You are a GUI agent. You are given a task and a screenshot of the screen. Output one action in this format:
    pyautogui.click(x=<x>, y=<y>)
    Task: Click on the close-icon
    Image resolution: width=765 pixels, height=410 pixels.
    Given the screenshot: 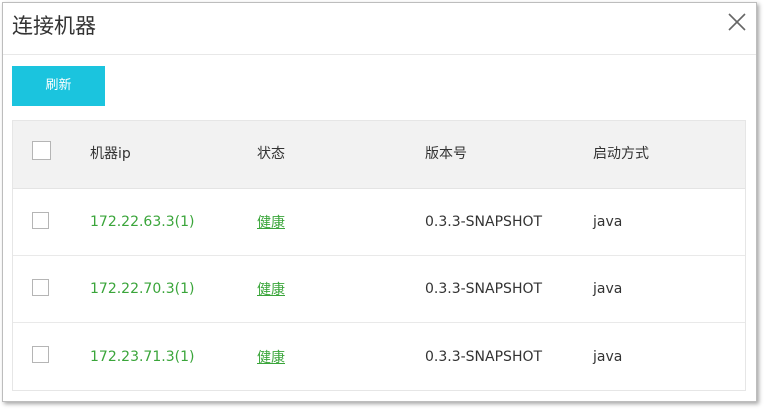 What is the action you would take?
    pyautogui.click(x=737, y=22)
    